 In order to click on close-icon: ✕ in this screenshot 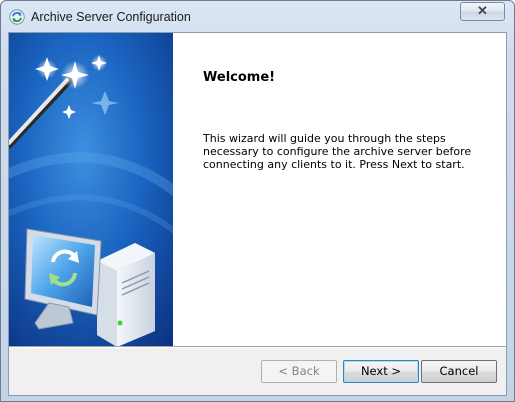, I will do `click(482, 10)`.